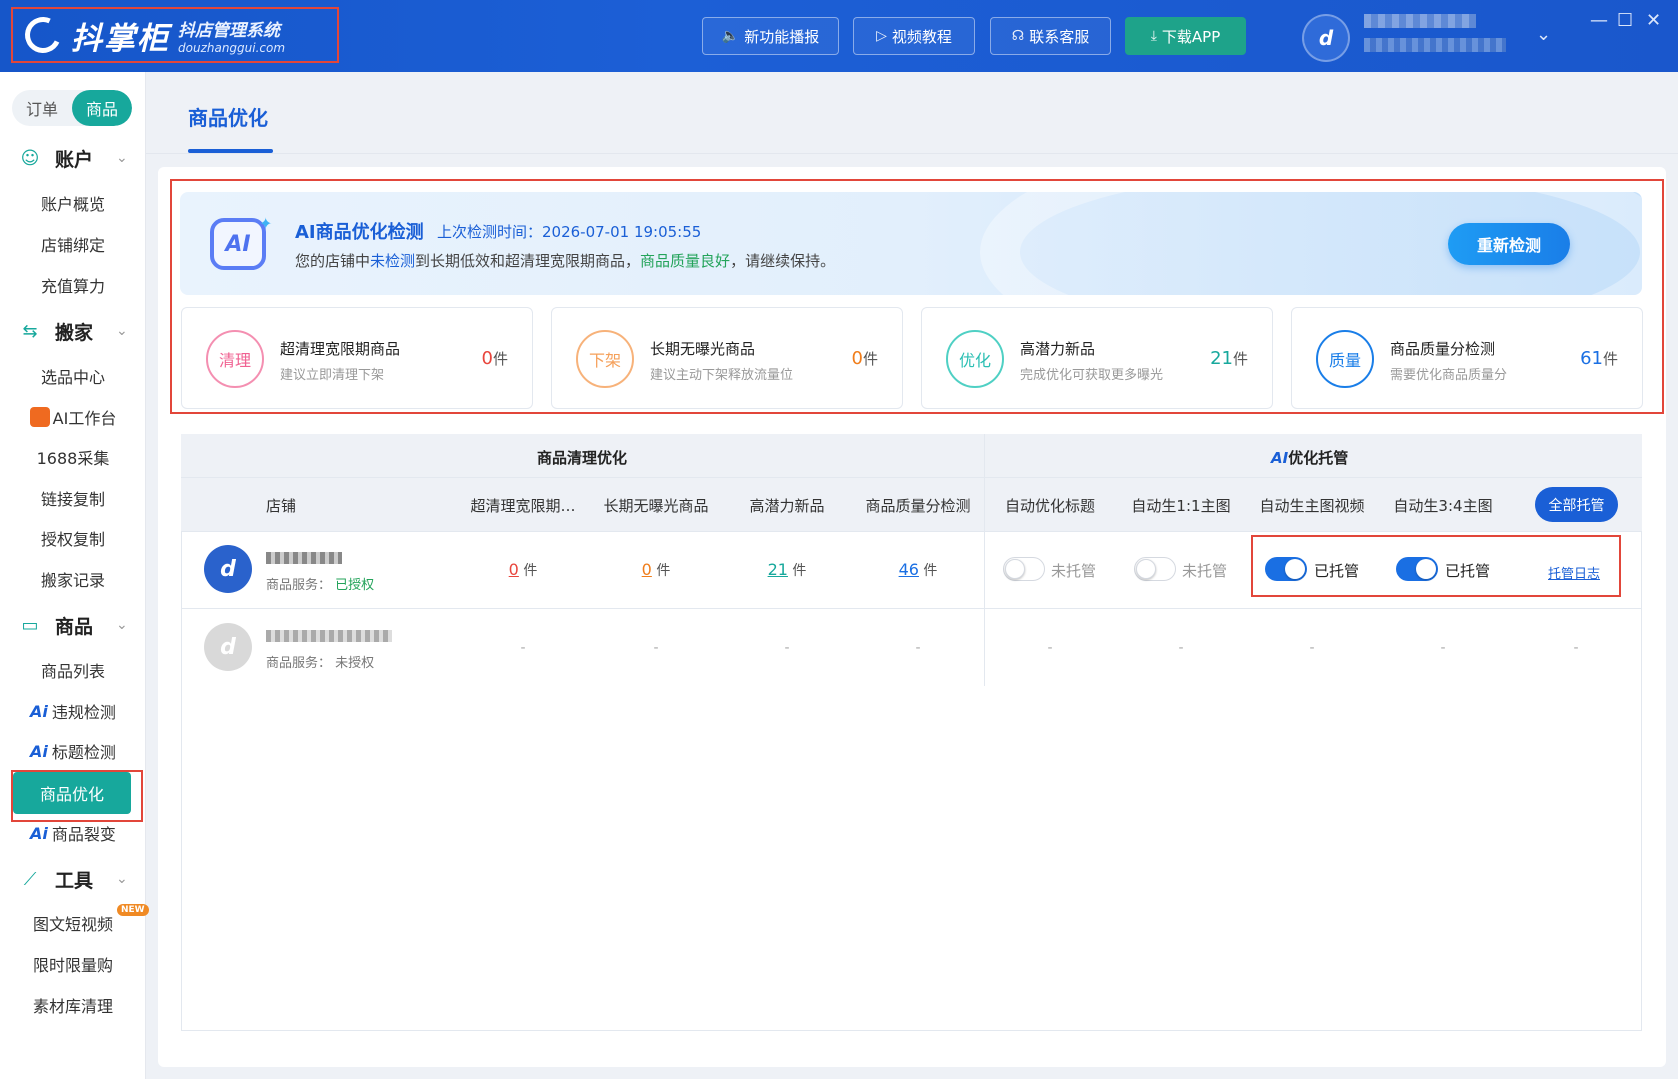 The height and width of the screenshot is (1079, 1678). Describe the element at coordinates (1436, 566) in the screenshot. I see `toggle-highlight` at that location.